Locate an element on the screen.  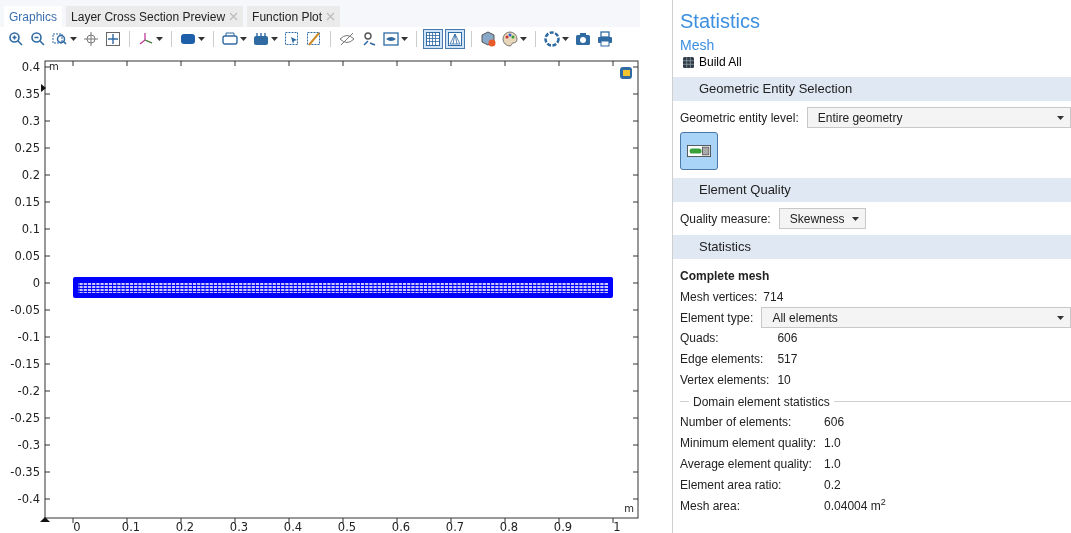
tick-label: 0.9 is located at coordinates (563, 526).